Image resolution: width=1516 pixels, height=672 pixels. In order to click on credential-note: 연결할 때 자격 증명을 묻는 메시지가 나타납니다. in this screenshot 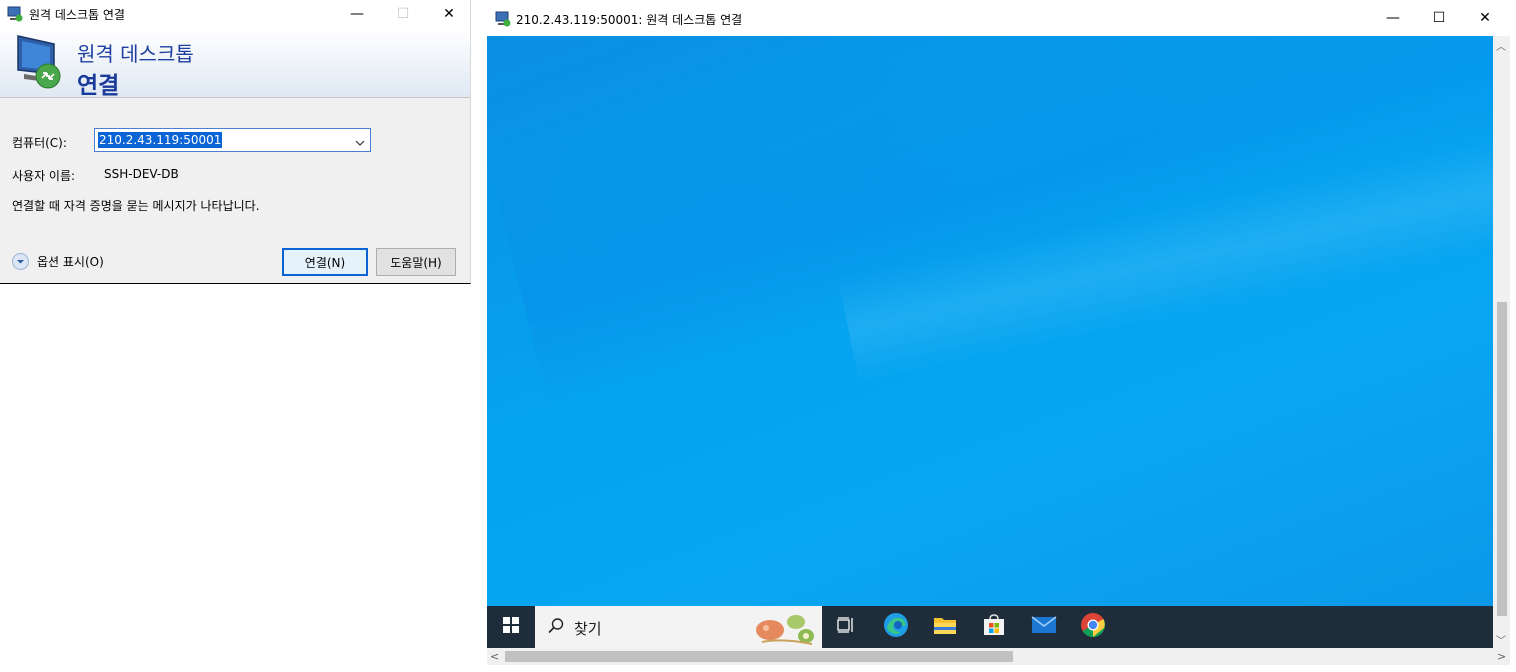, I will do `click(136, 206)`.